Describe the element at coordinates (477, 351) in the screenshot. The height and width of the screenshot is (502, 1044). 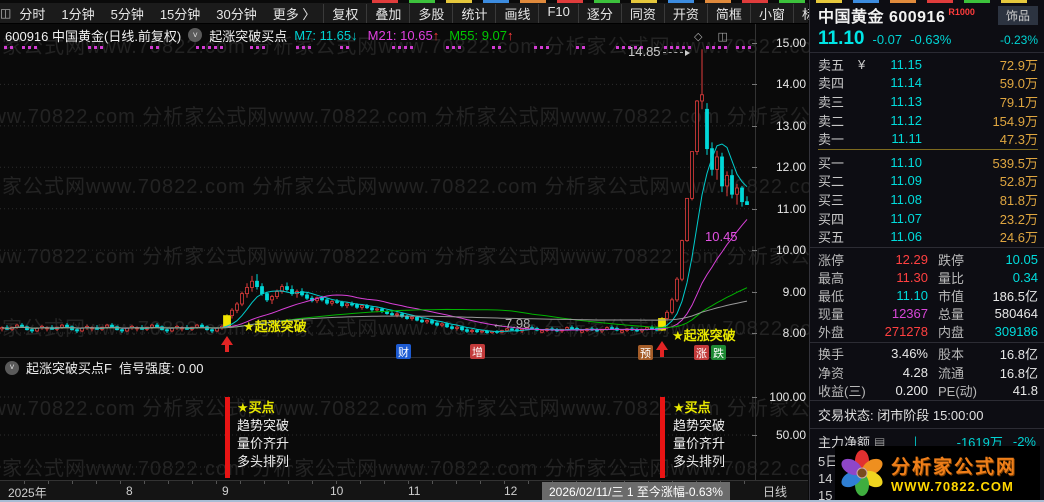
I see `event-badge-增: 增` at that location.